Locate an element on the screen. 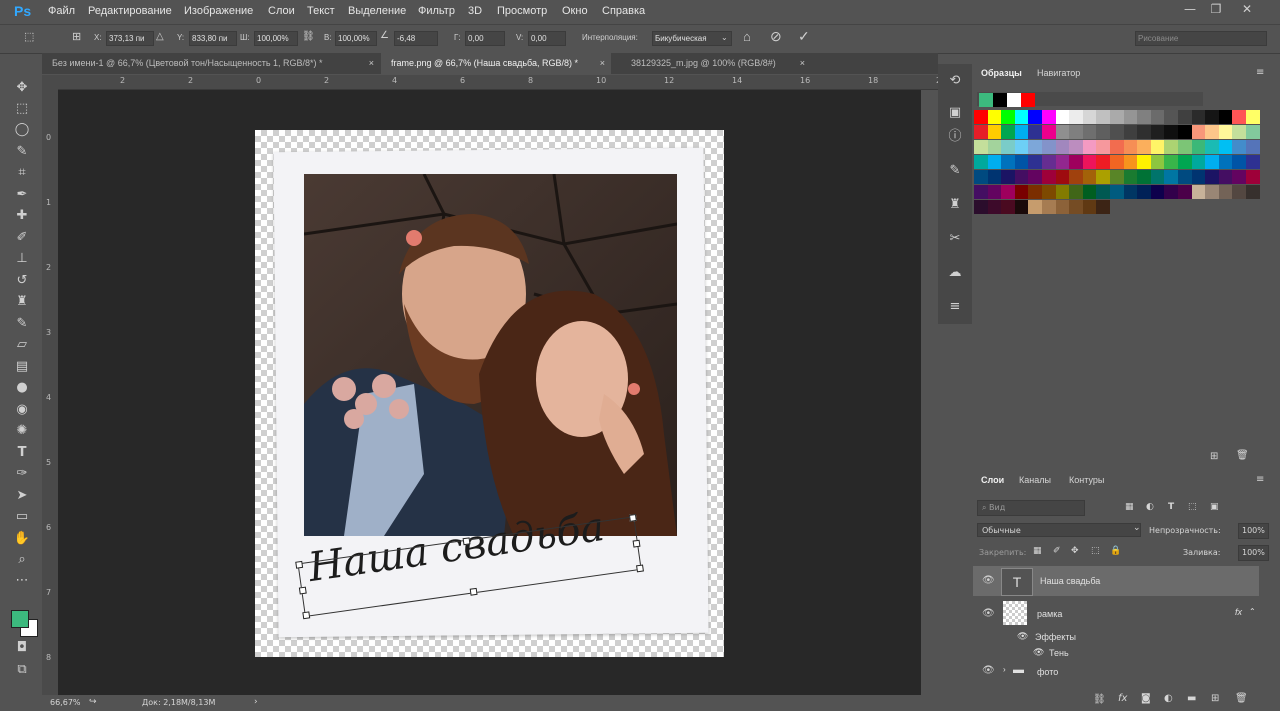 The image size is (1280, 711). clone-stamp-tool-icon: ⊥ is located at coordinates (22, 259).